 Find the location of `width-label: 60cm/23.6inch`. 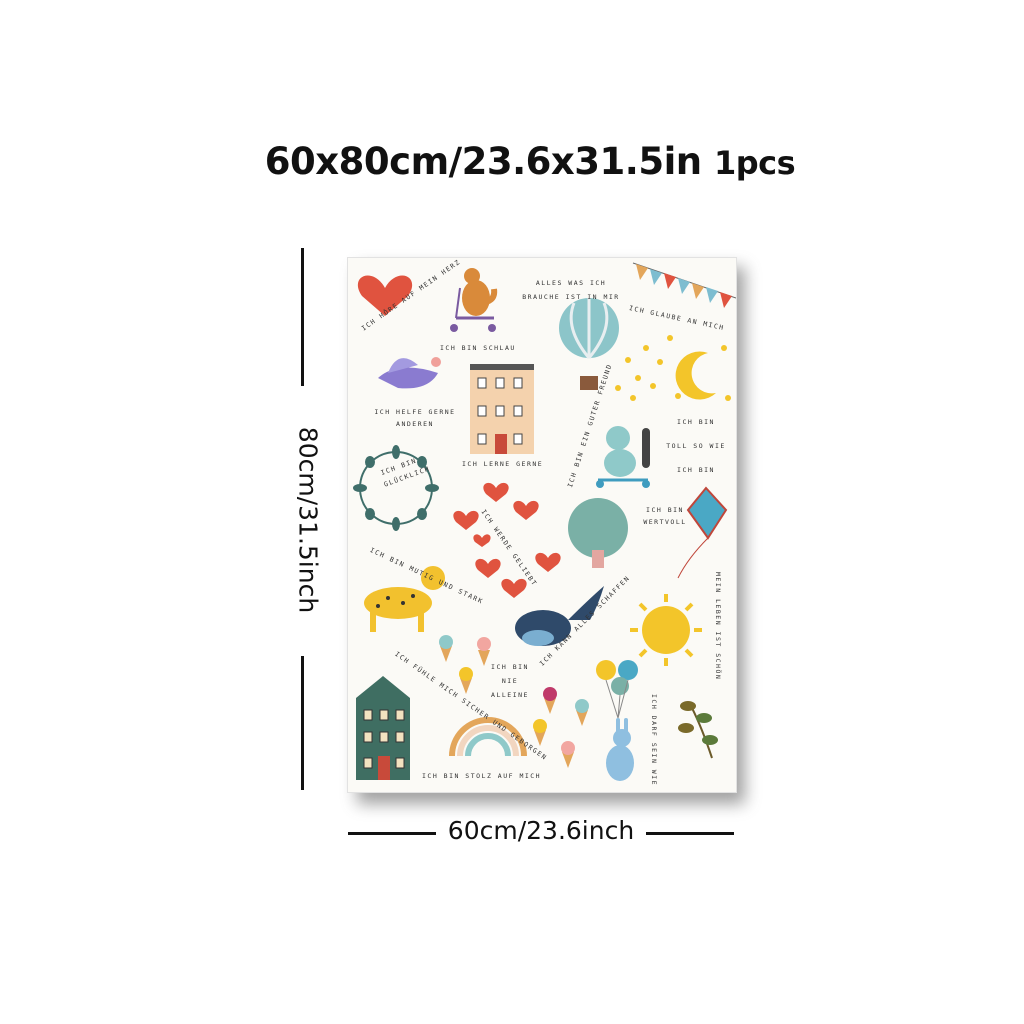

width-label: 60cm/23.6inch is located at coordinates (541, 830).